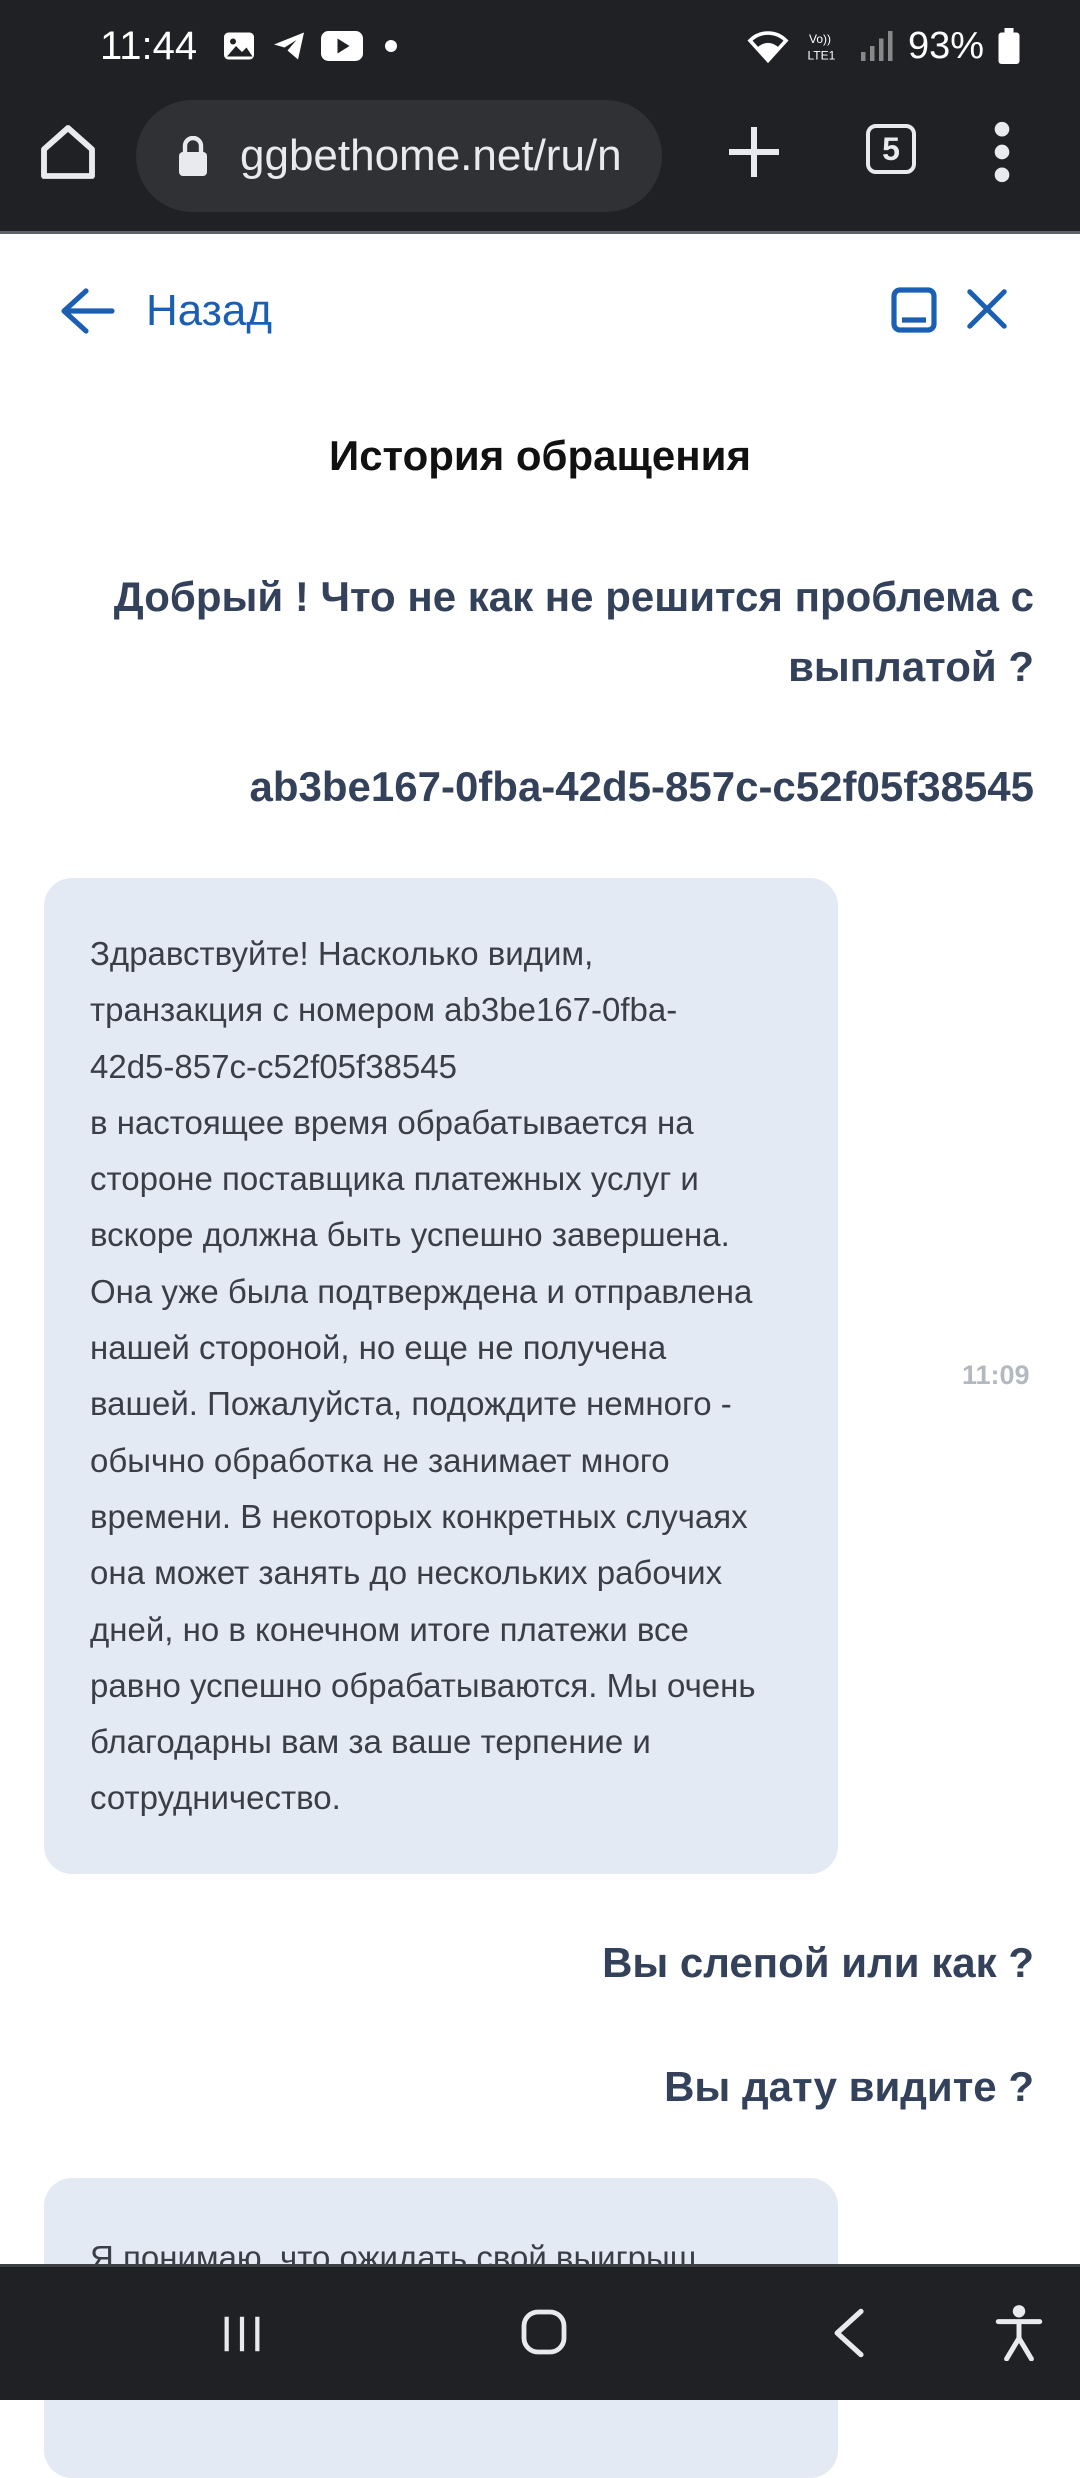  What do you see at coordinates (987, 309) in the screenshot?
I see `close-icon` at bounding box center [987, 309].